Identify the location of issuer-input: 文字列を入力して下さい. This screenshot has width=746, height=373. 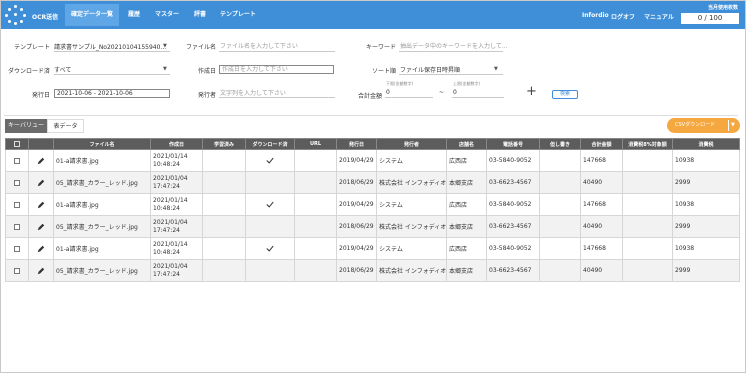
(253, 92).